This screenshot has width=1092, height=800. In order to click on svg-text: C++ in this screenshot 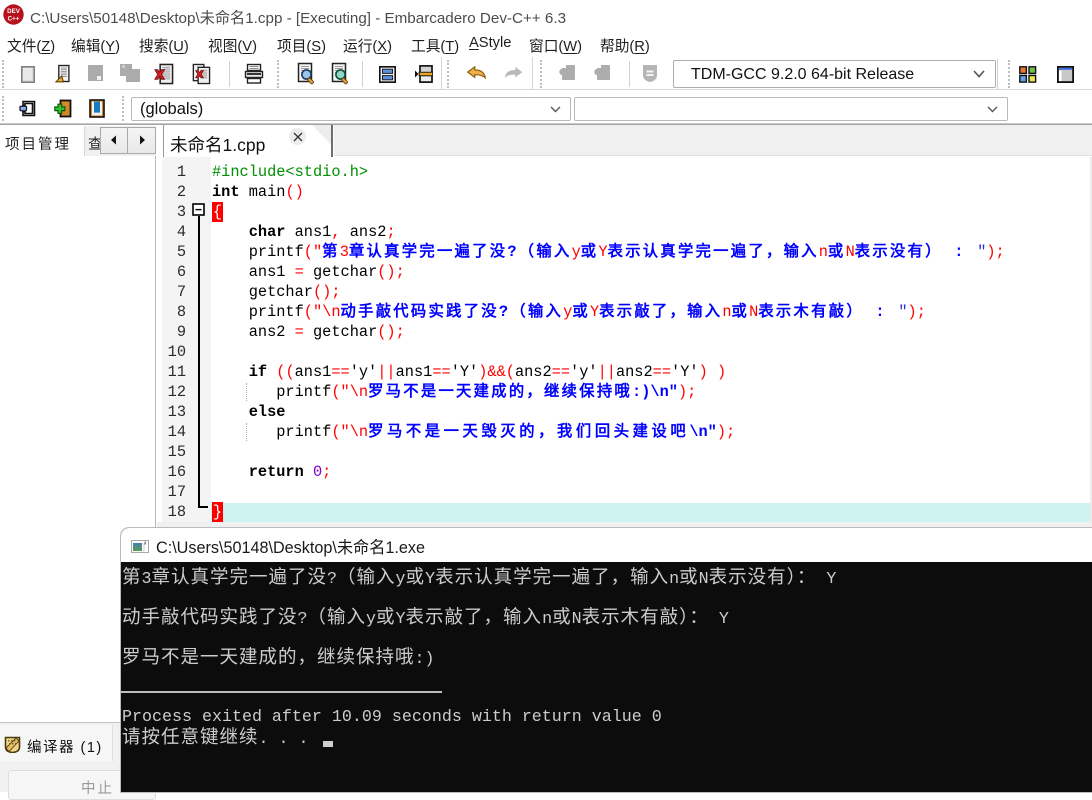, I will do `click(14, 19)`.